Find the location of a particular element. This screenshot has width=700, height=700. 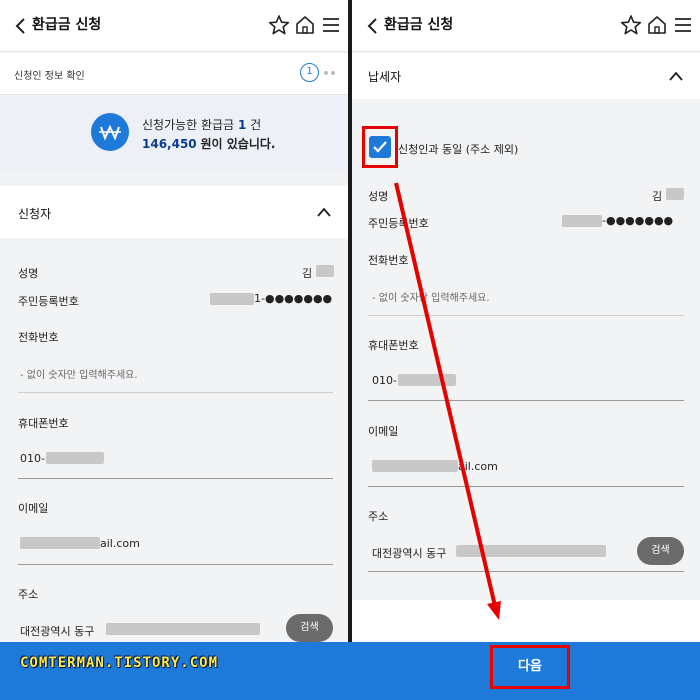

section-title: 신청자 is located at coordinates (35, 214).